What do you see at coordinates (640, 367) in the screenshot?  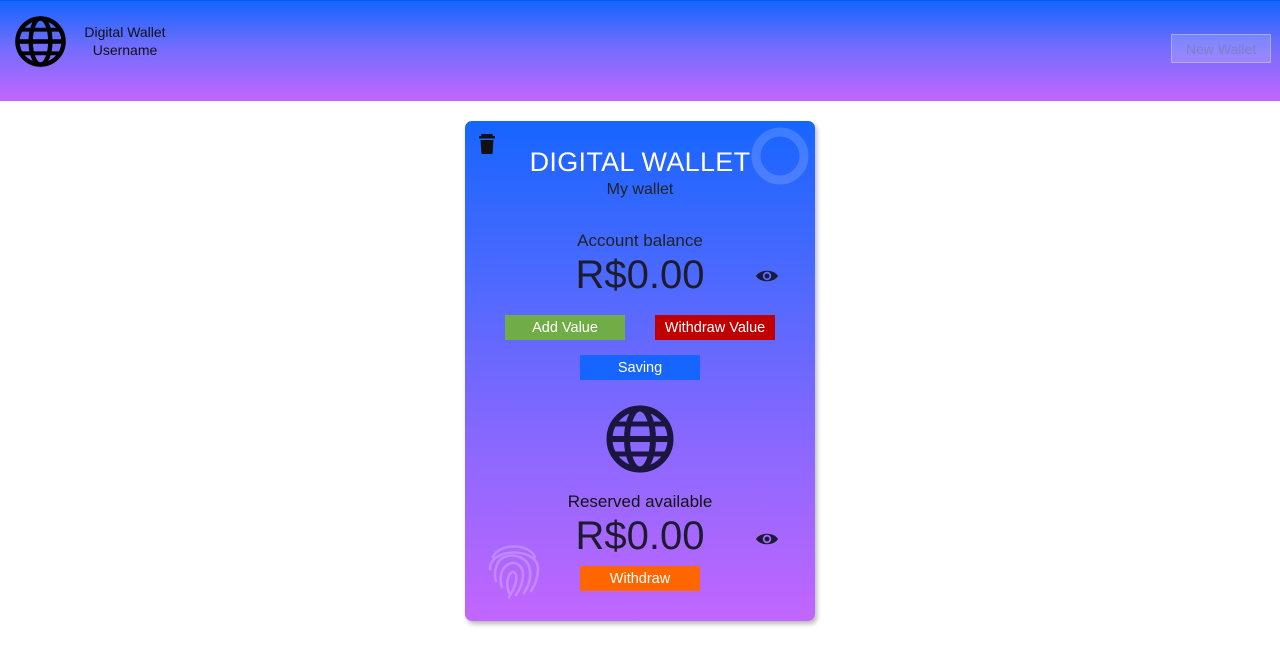 I see `saving-button: Saving` at bounding box center [640, 367].